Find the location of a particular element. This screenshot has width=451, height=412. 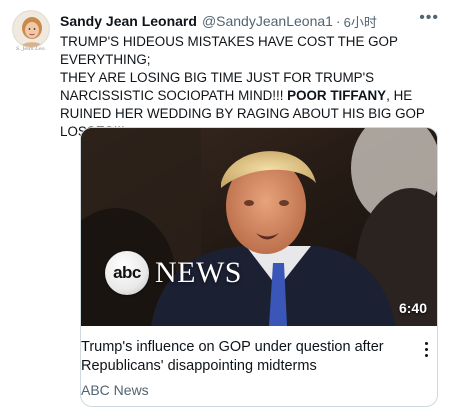

abc-news-logo: abc NEWS is located at coordinates (173, 273).